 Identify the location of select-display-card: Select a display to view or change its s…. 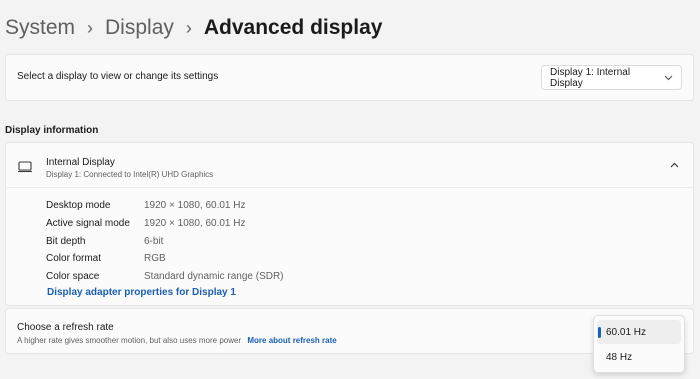
(349, 77).